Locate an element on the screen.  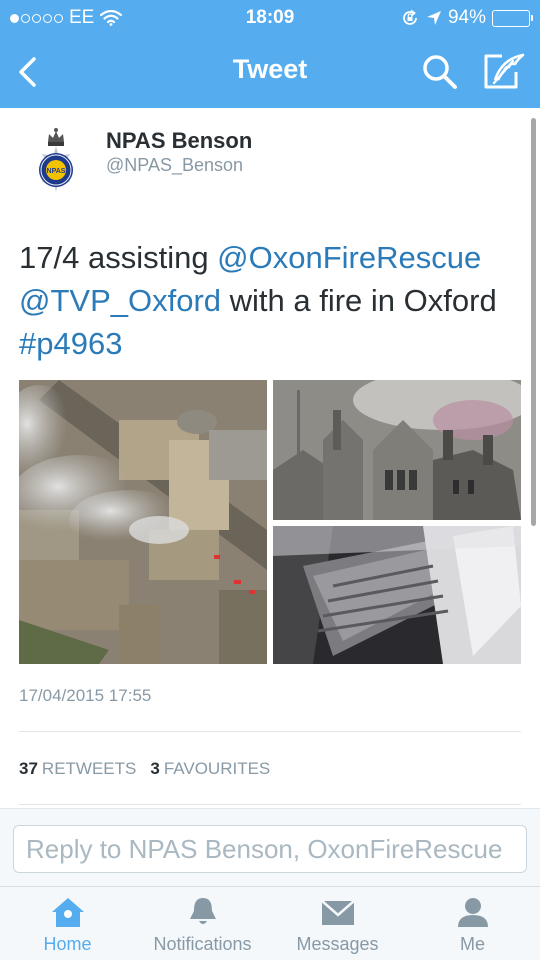
tweet-text-middle: with a fire in Oxford is located at coordinates (359, 300).